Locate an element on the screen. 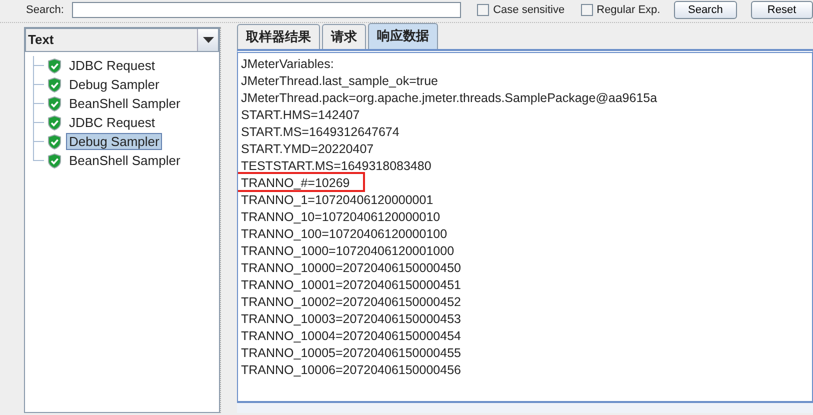 The width and height of the screenshot is (813, 415). response-line: TRANNO_#=10269 is located at coordinates (295, 183).